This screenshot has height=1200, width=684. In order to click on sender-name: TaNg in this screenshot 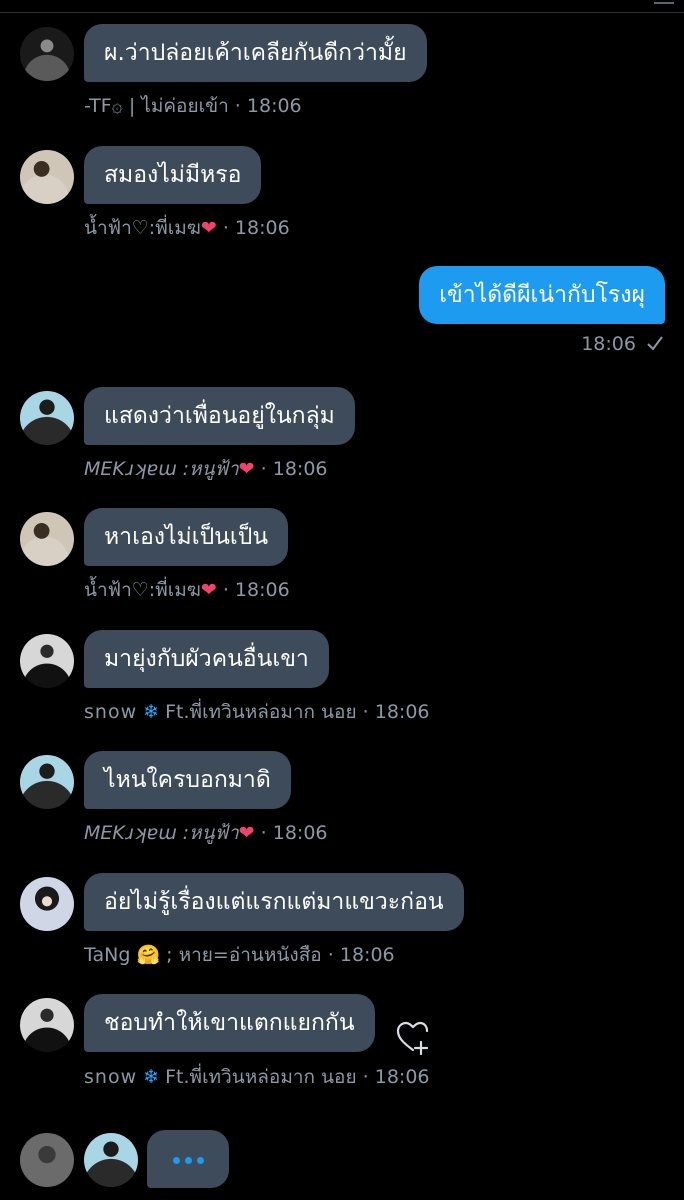, I will do `click(107, 955)`.